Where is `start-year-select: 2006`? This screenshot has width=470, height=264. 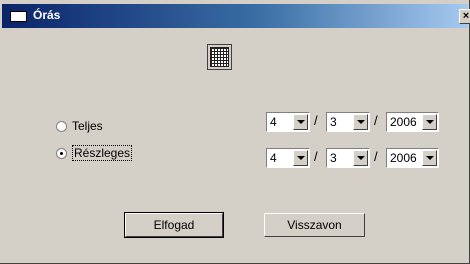
start-year-select: 2006 is located at coordinates (412, 122).